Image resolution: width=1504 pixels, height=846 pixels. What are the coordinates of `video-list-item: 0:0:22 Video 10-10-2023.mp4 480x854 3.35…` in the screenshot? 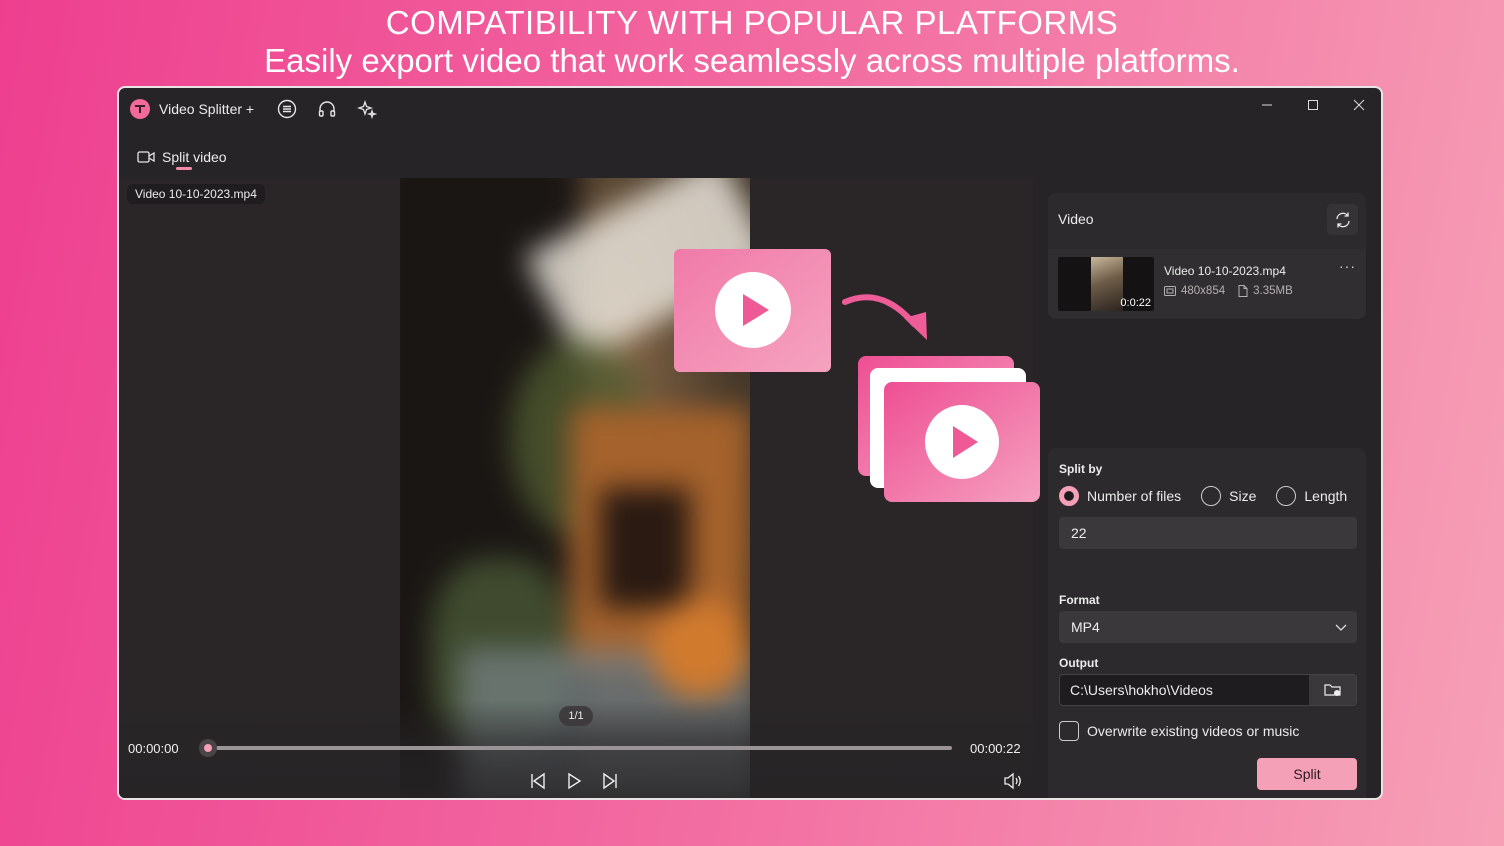 It's located at (1207, 284).